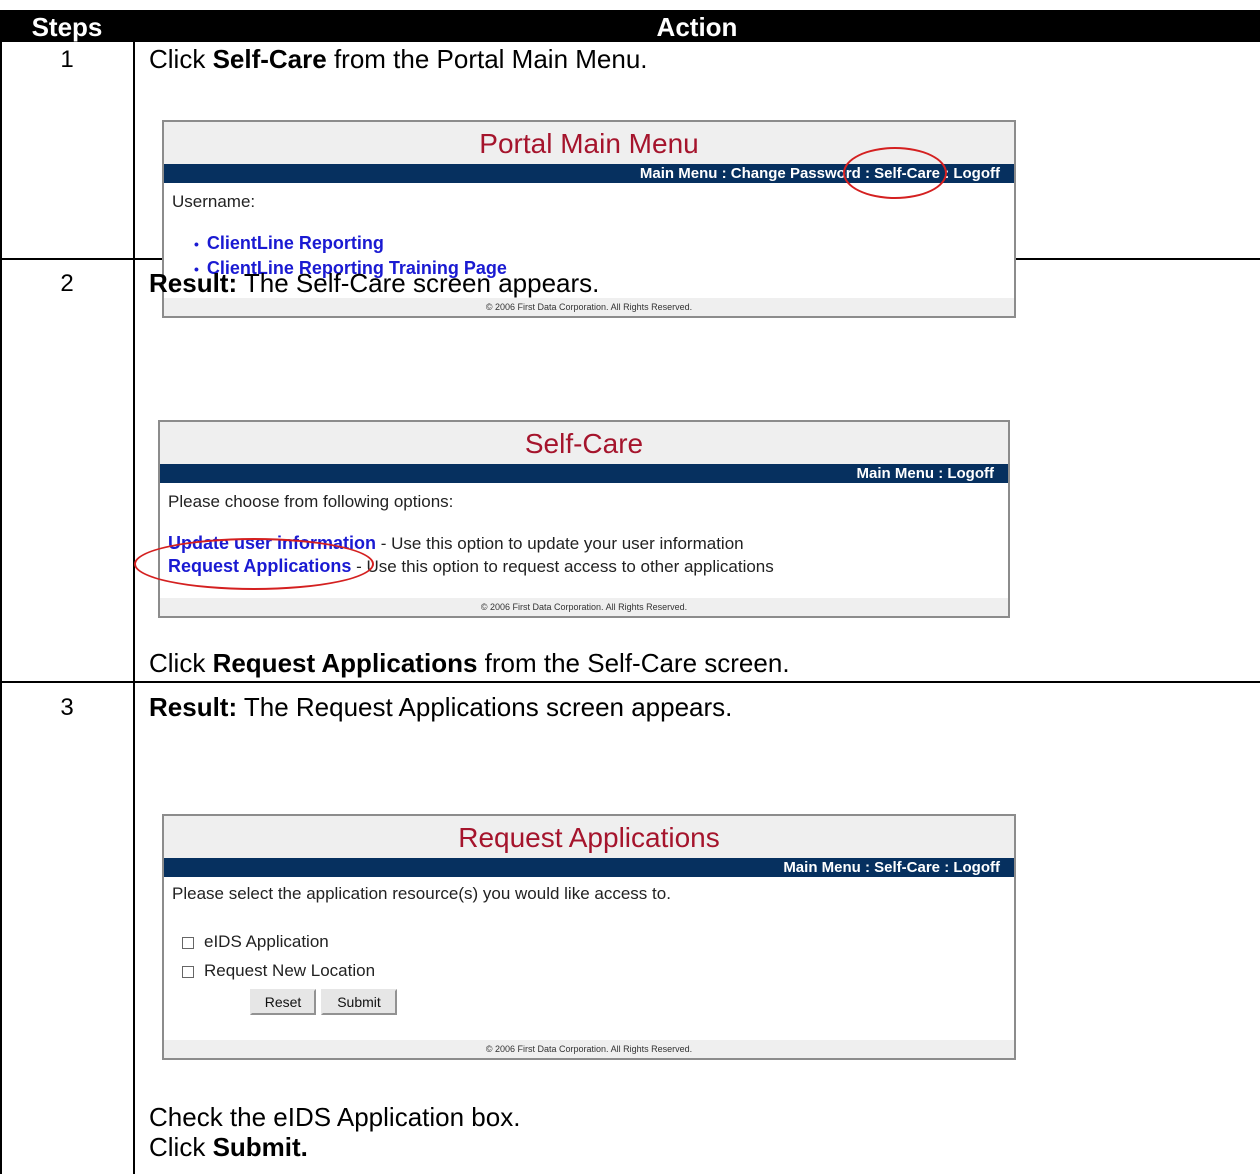 The width and height of the screenshot is (1260, 1174). I want to click on step-3-instruction-submit: Click Submit., so click(228, 1147).